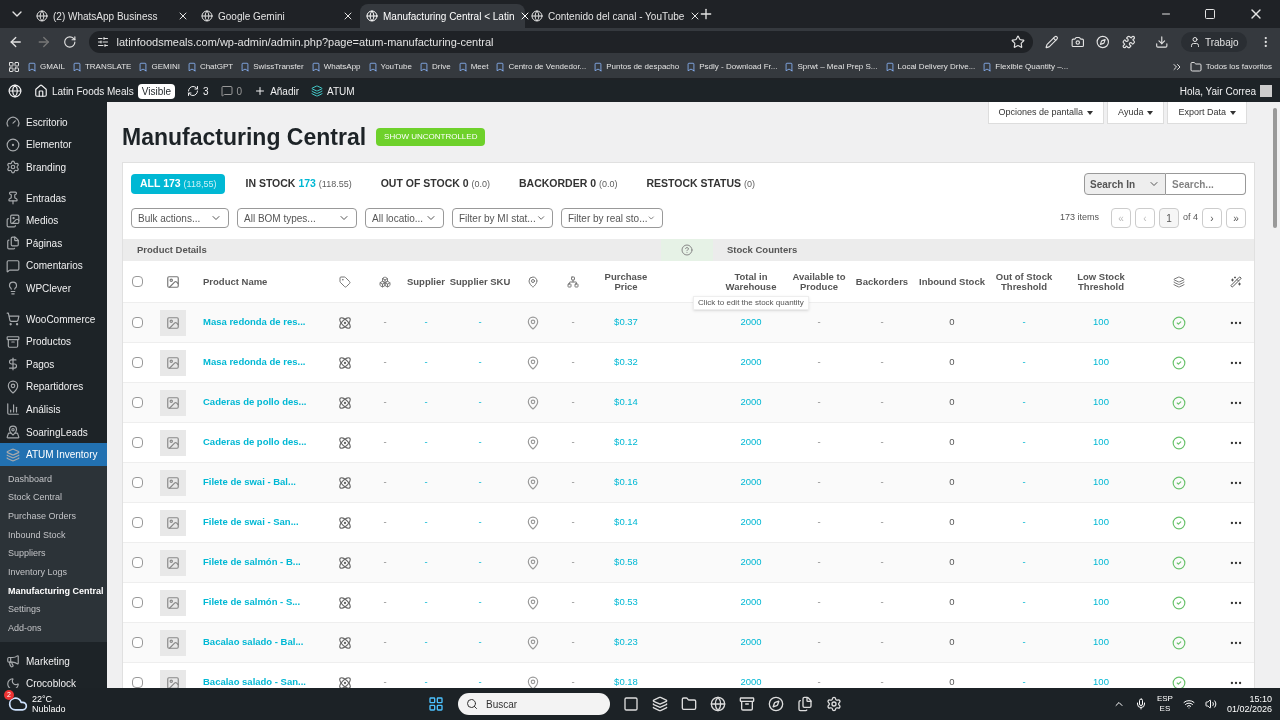 This screenshot has width=1280, height=720. What do you see at coordinates (434, 67) in the screenshot?
I see `bookmark: Drive` at bounding box center [434, 67].